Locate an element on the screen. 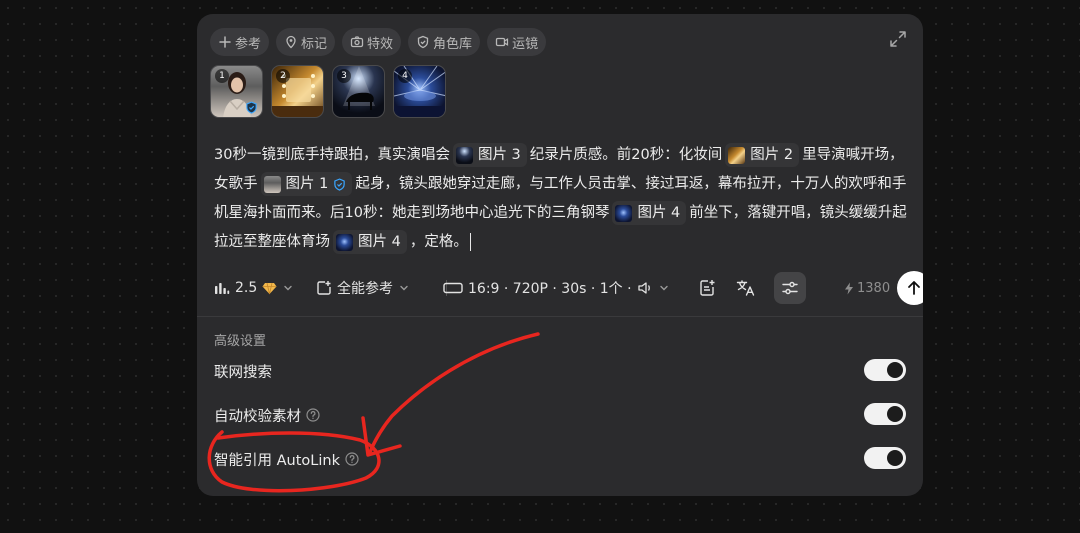 This screenshot has height=533, width=1080. advanced-settings-button is located at coordinates (790, 288).